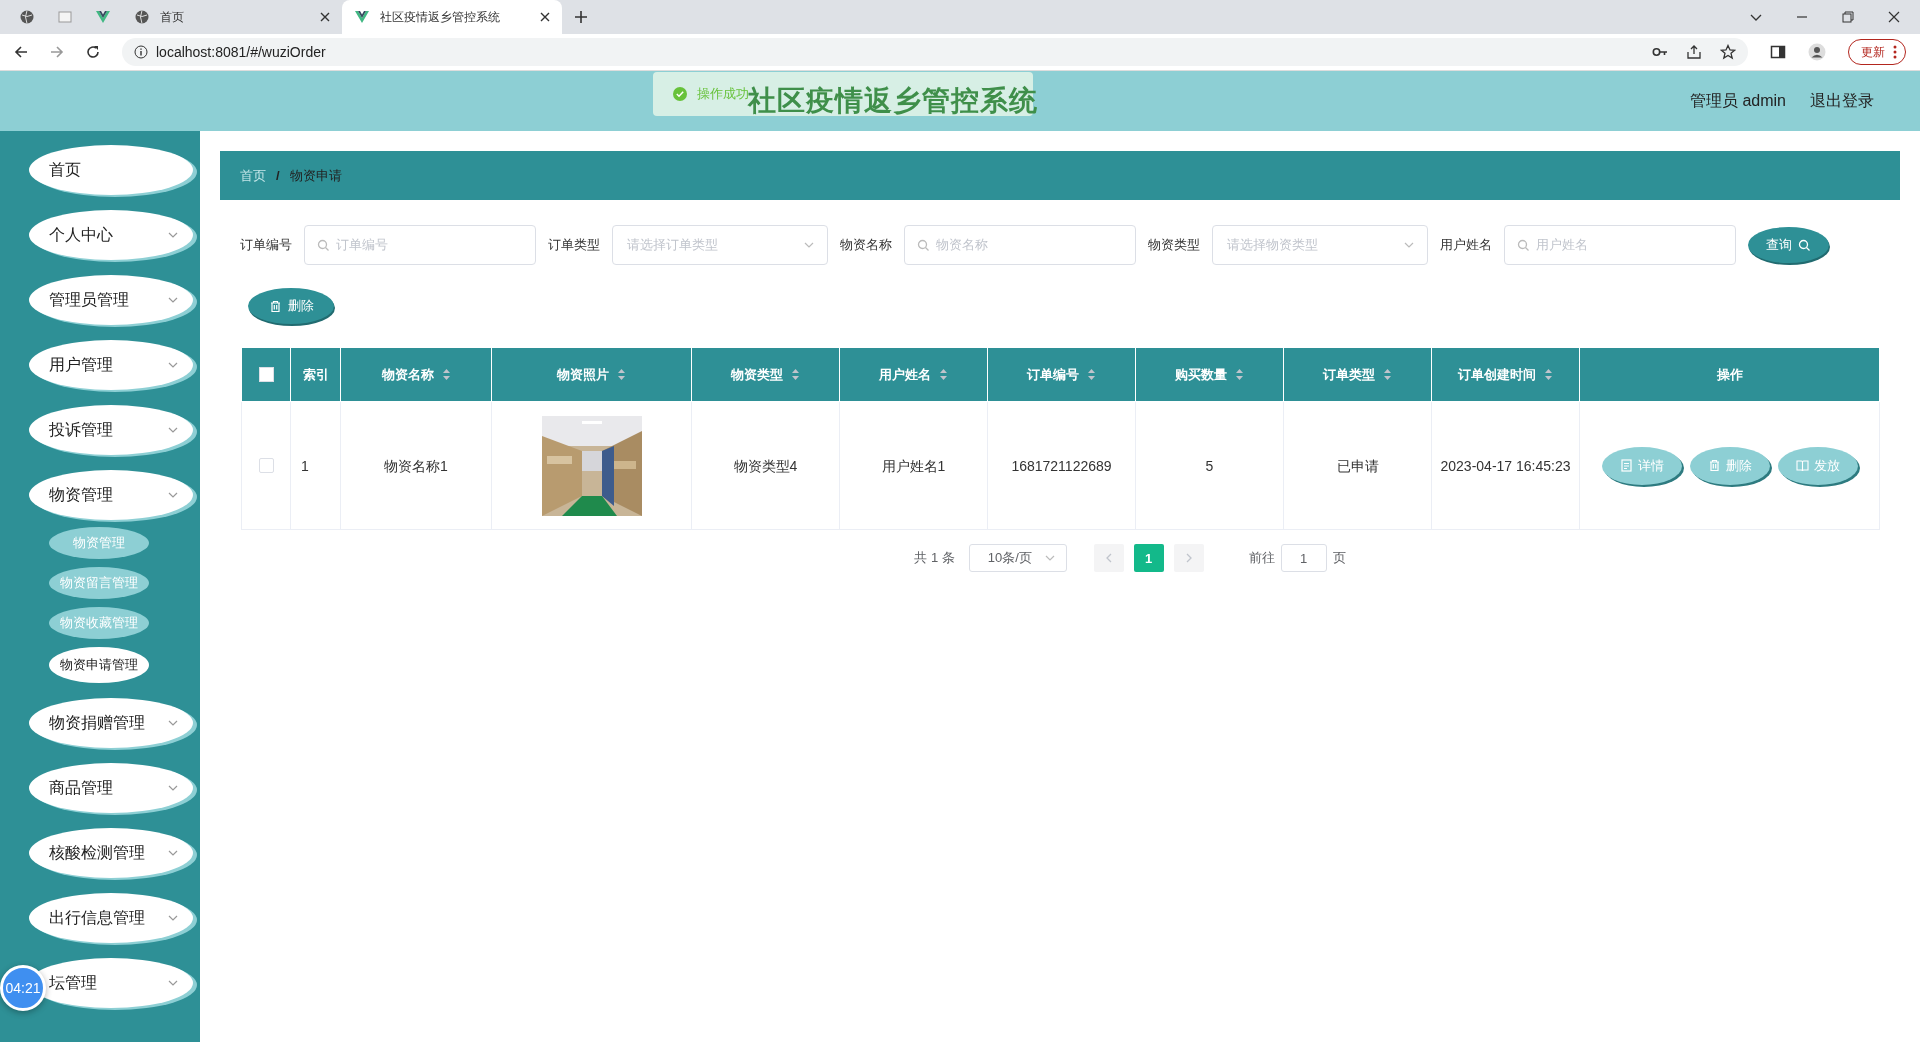 Image resolution: width=1920 pixels, height=1042 pixels. What do you see at coordinates (23, 988) in the screenshot?
I see `timer-toast: 04:21` at bounding box center [23, 988].